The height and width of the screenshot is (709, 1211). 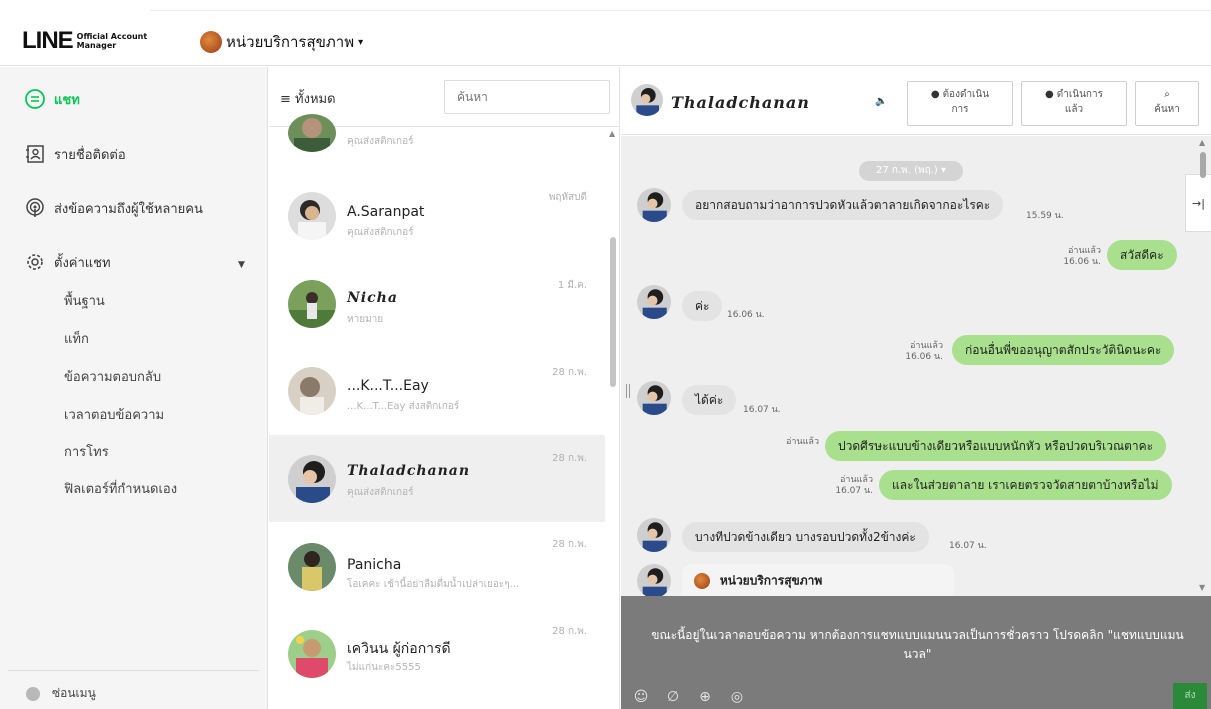 I want to click on emoji-icon: ☺, so click(x=641, y=697).